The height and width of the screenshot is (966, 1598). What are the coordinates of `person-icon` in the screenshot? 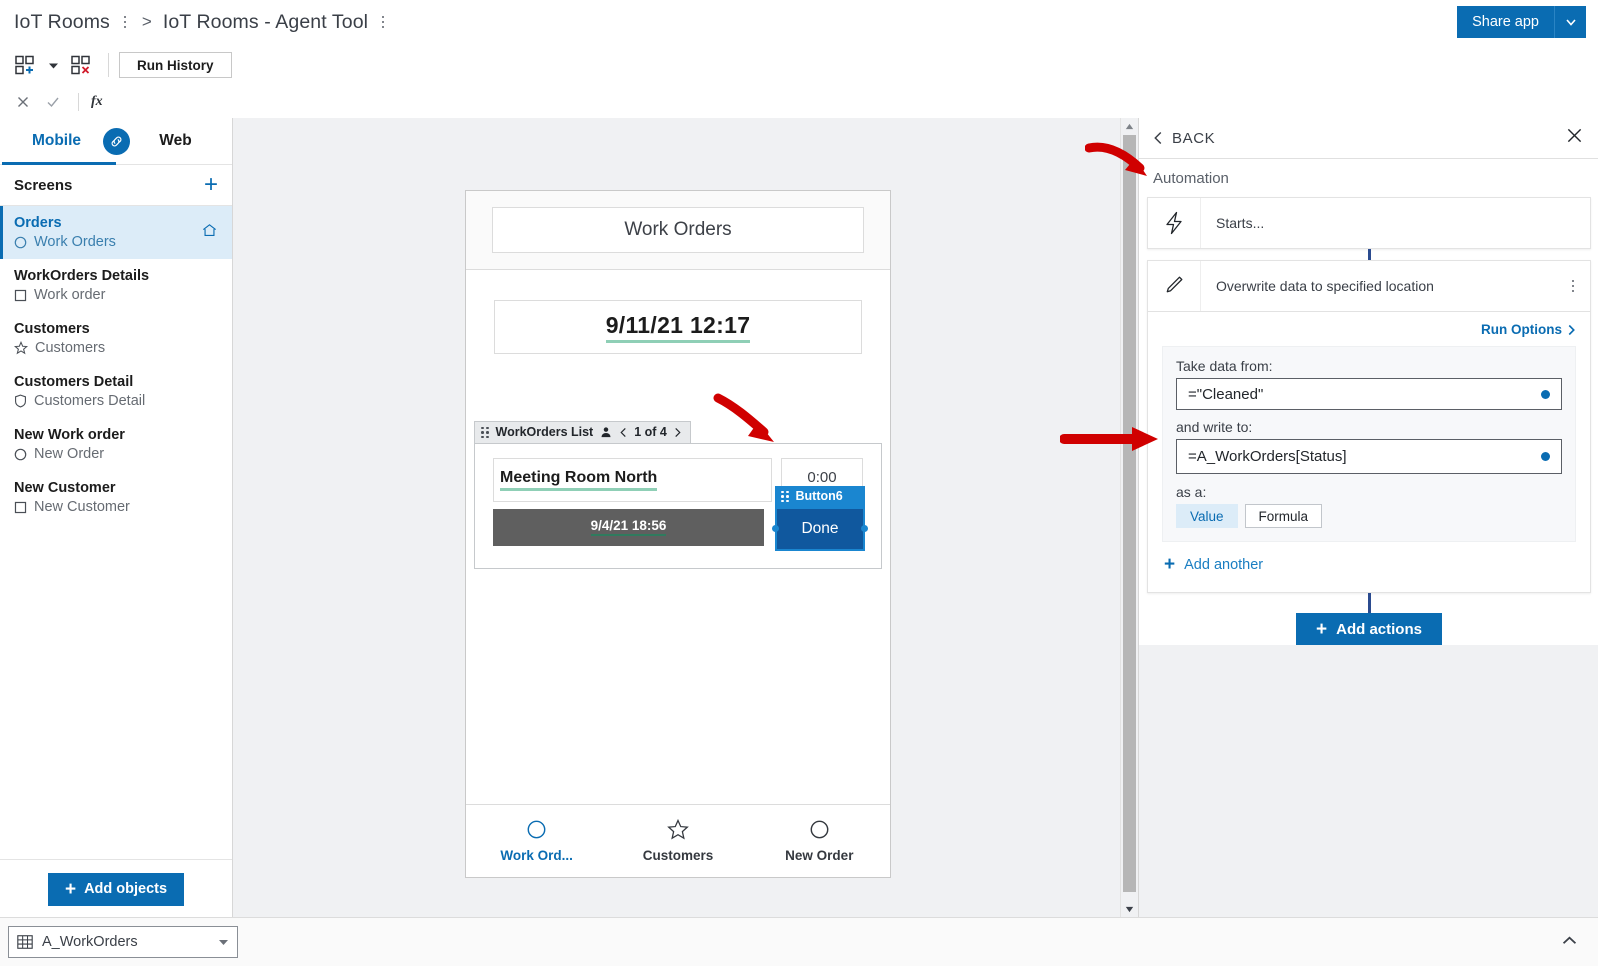 It's located at (606, 432).